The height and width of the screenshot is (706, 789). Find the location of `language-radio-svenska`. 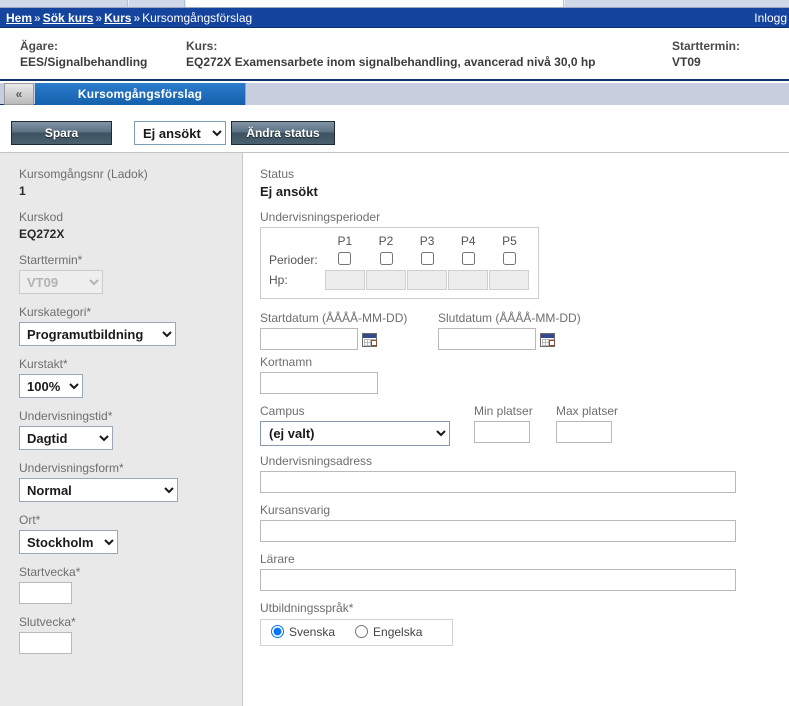

language-radio-svenska is located at coordinates (277, 631).